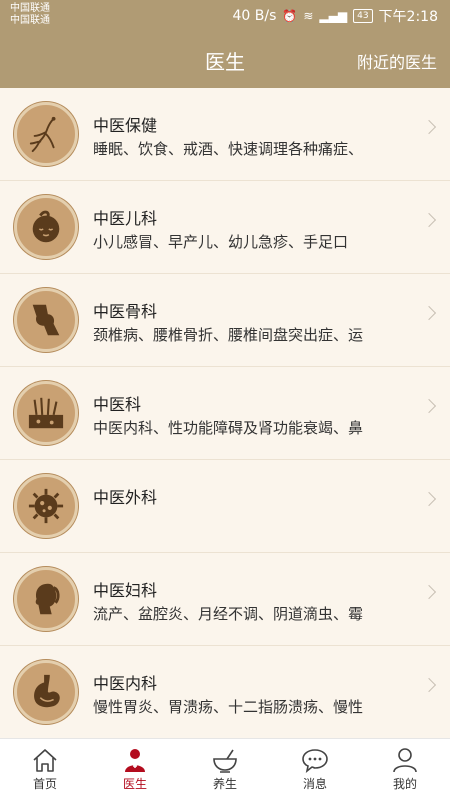 The image size is (450, 800). I want to click on department-name: 中医科, so click(117, 404).